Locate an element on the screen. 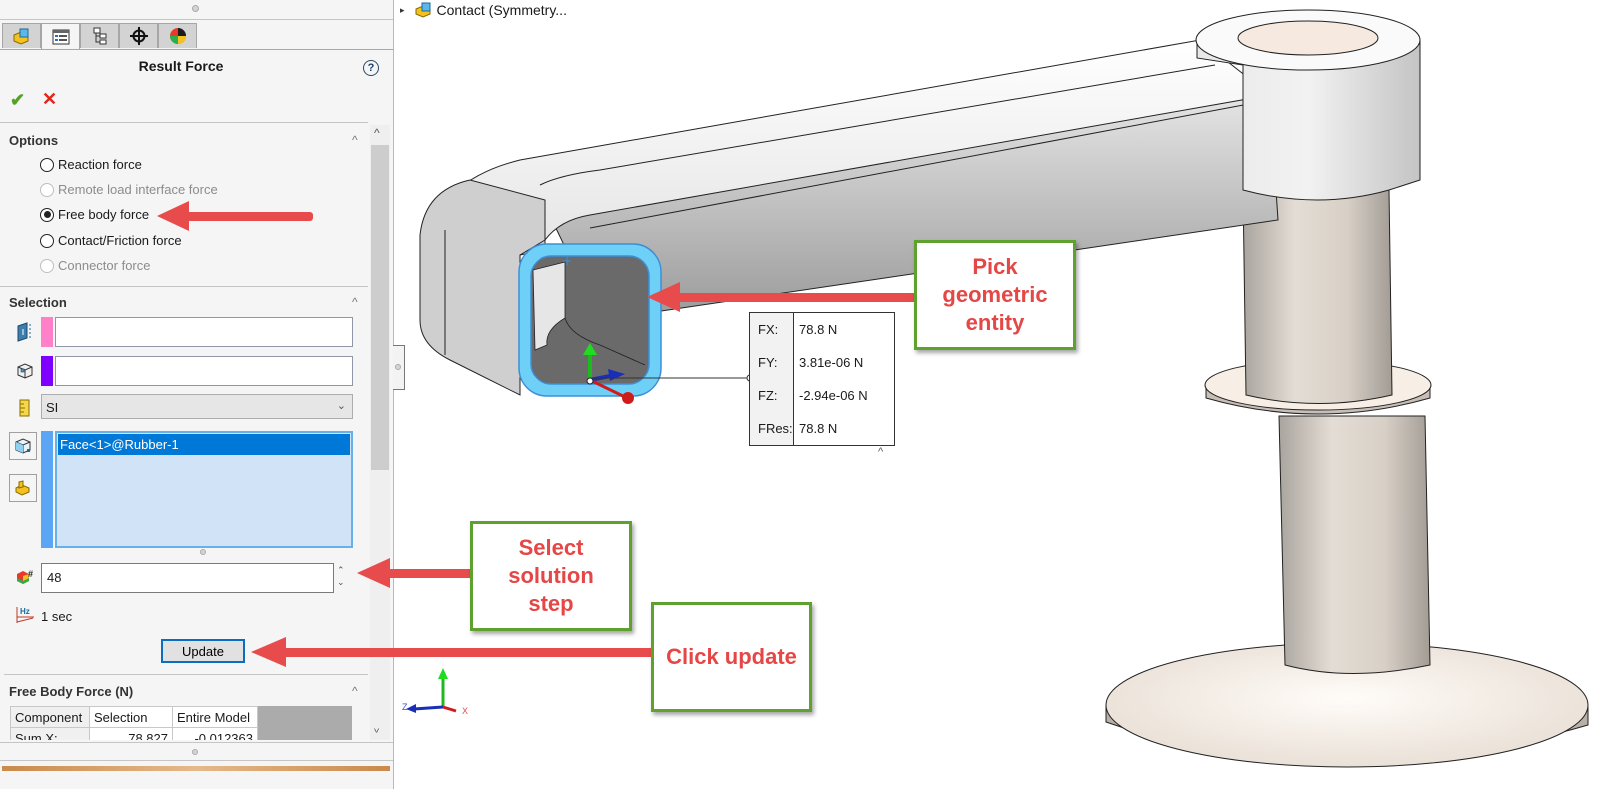 Image resolution: width=1605 pixels, height=789 pixels. triad-z-label: Z is located at coordinates (405, 707).